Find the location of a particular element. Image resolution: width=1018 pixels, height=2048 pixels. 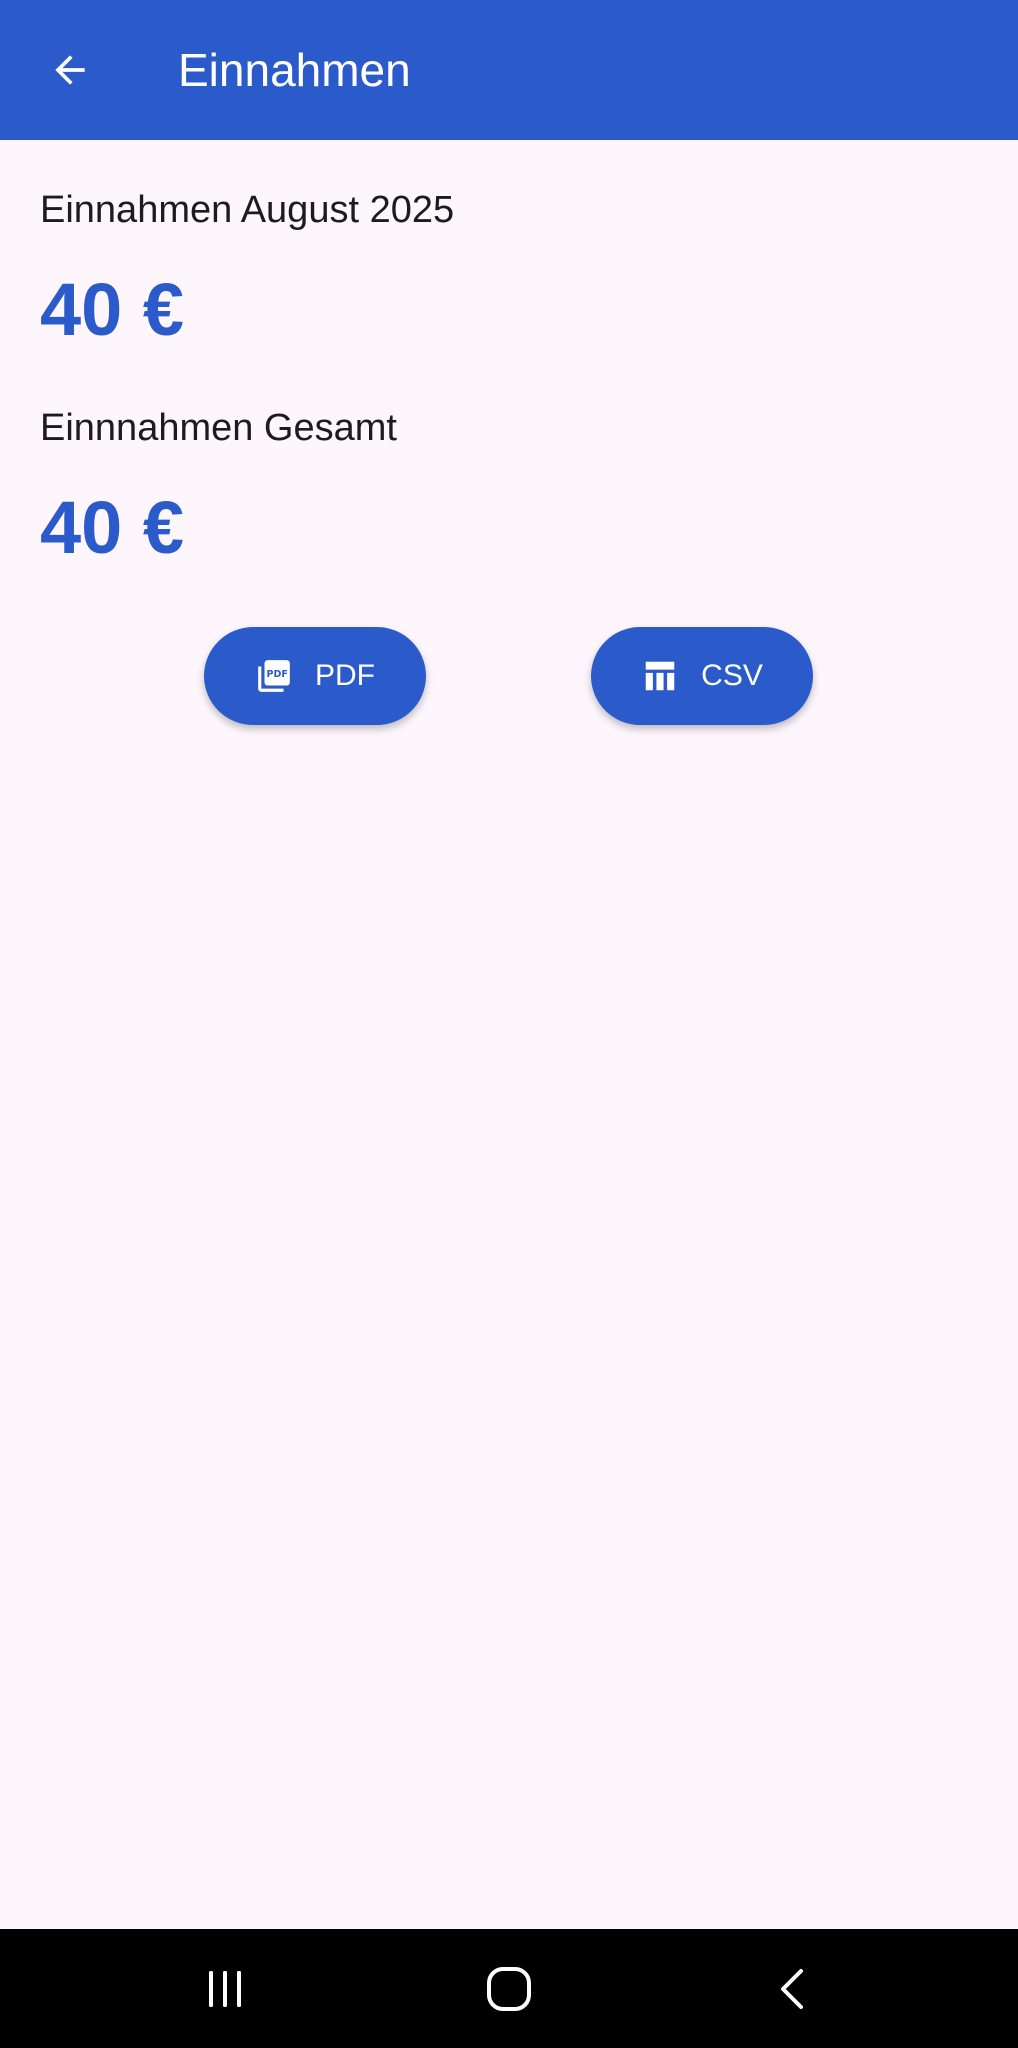

export-pdf-label: PDF is located at coordinates (345, 675).